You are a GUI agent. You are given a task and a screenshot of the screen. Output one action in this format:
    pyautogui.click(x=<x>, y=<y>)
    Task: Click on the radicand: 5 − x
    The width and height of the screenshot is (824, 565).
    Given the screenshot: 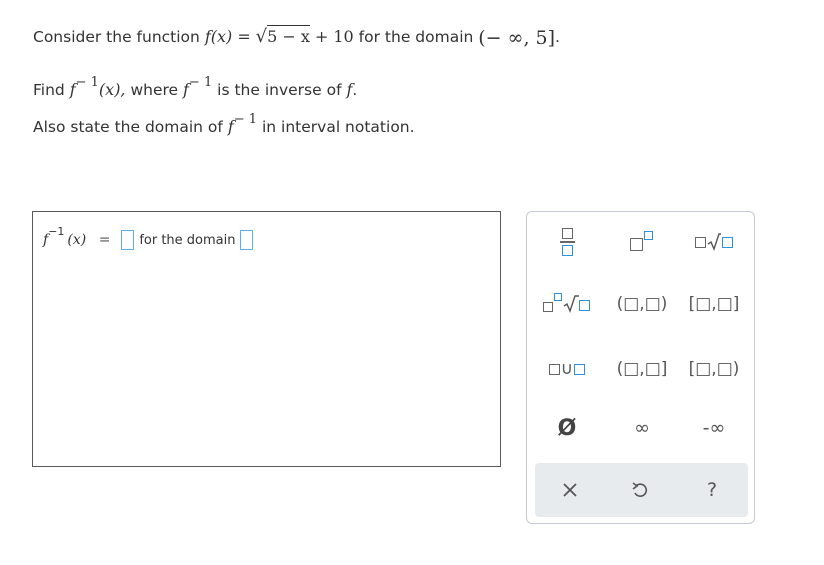 What is the action you would take?
    pyautogui.click(x=288, y=35)
    